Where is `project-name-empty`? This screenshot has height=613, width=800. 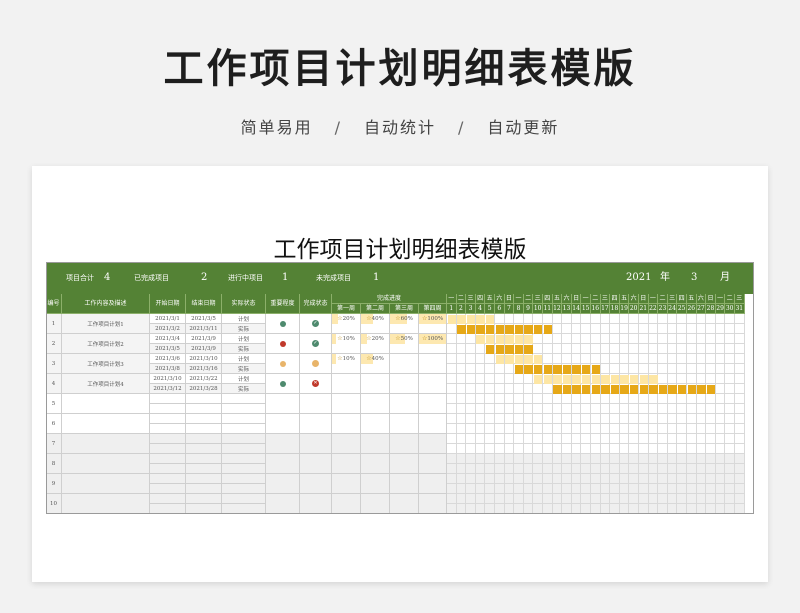
project-name-empty is located at coordinates (106, 464).